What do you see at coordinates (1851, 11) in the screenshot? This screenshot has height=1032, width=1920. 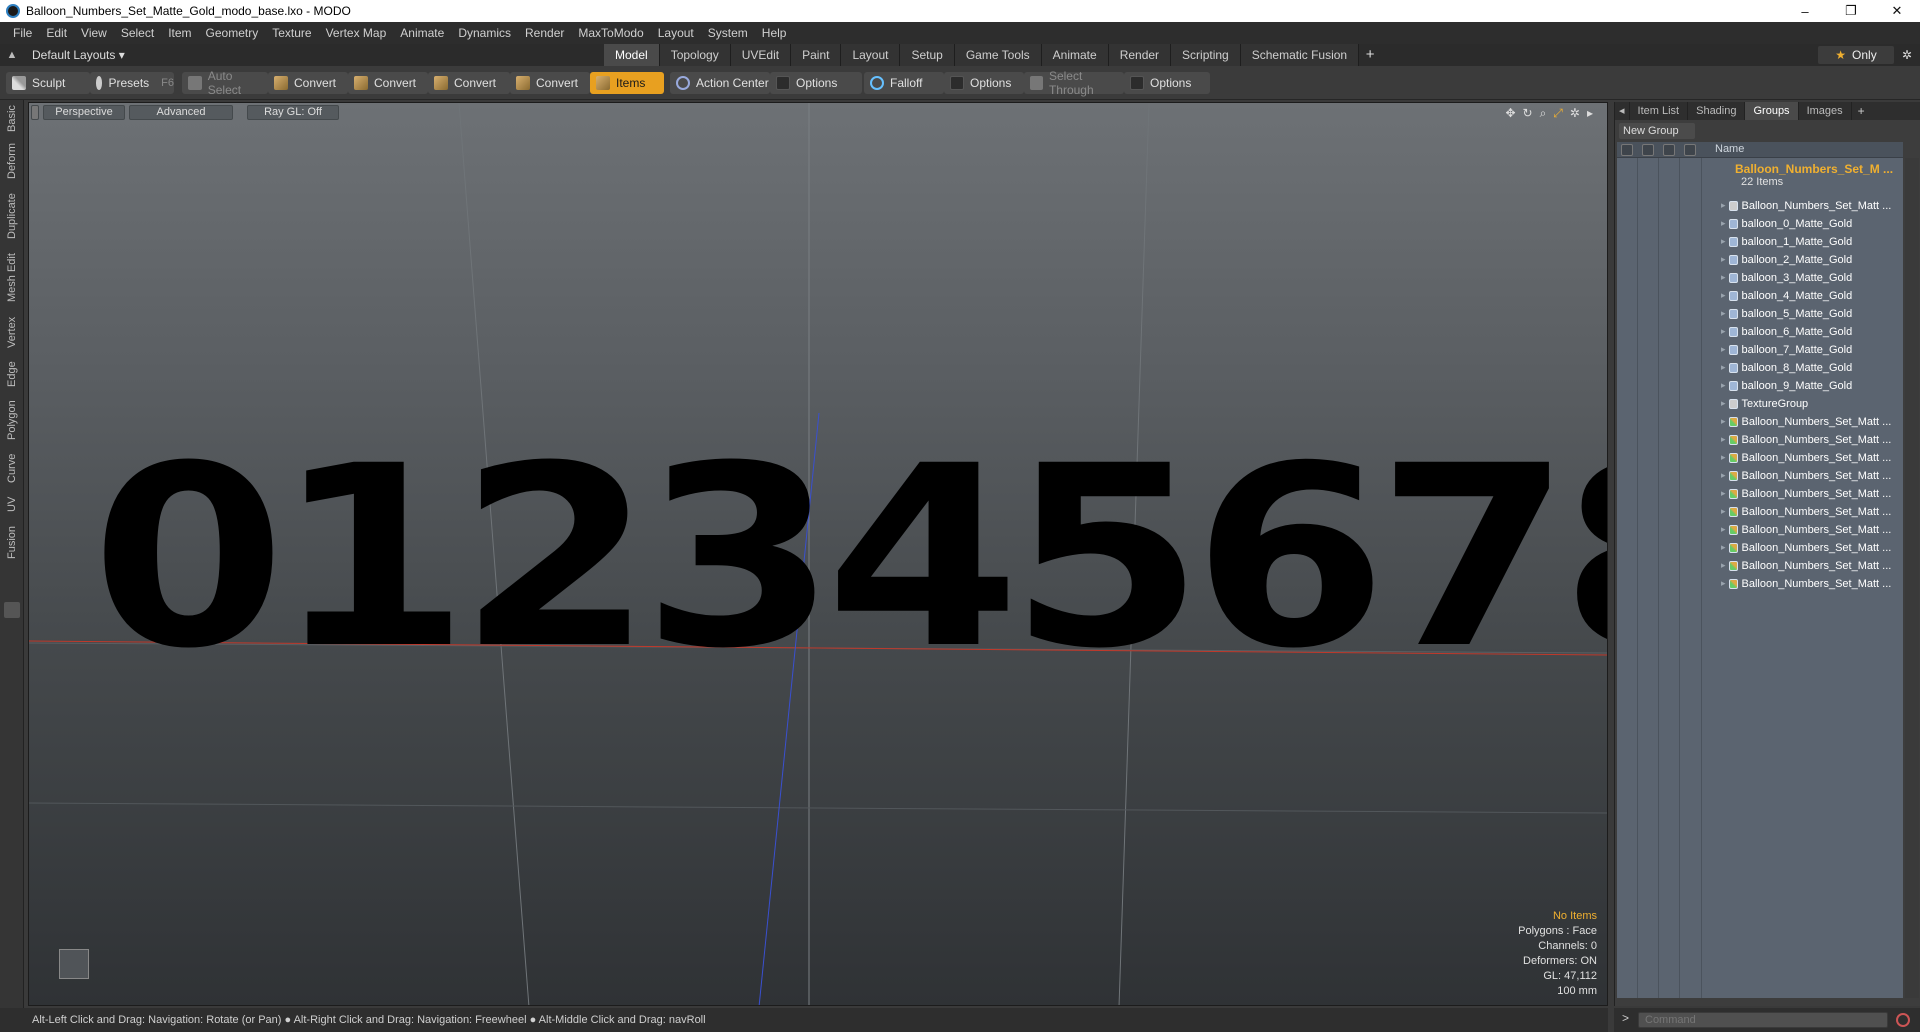 I see `maximize-button: ❐` at bounding box center [1851, 11].